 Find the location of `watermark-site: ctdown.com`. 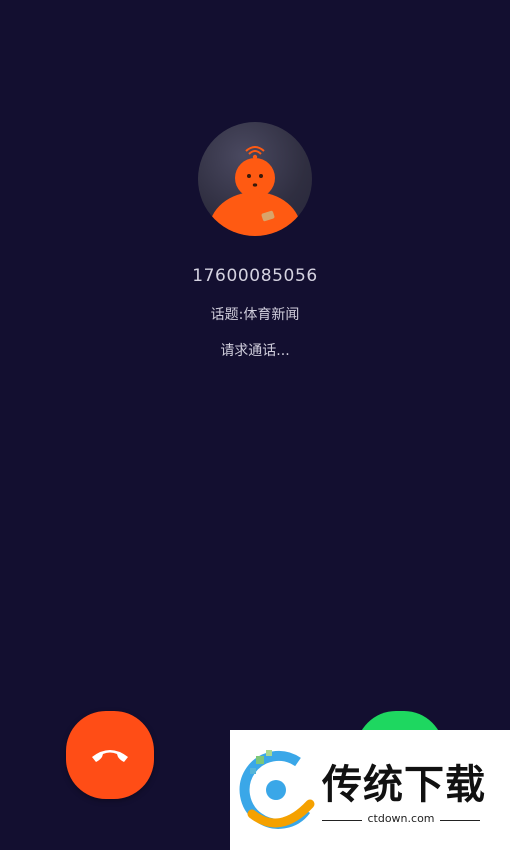

watermark-site: ctdown.com is located at coordinates (401, 818).